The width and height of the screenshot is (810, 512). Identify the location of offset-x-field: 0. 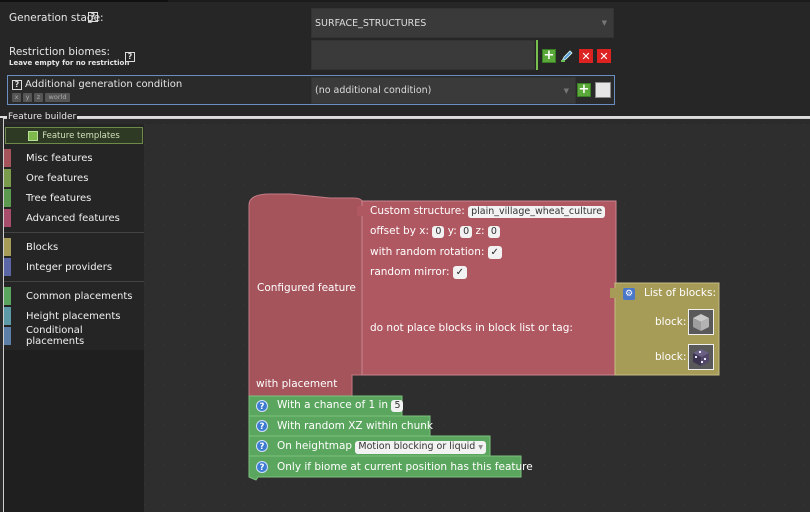
(438, 232).